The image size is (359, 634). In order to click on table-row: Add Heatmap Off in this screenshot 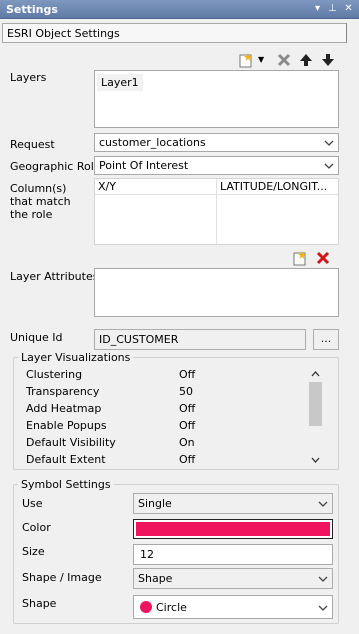, I will do `click(164, 408)`.